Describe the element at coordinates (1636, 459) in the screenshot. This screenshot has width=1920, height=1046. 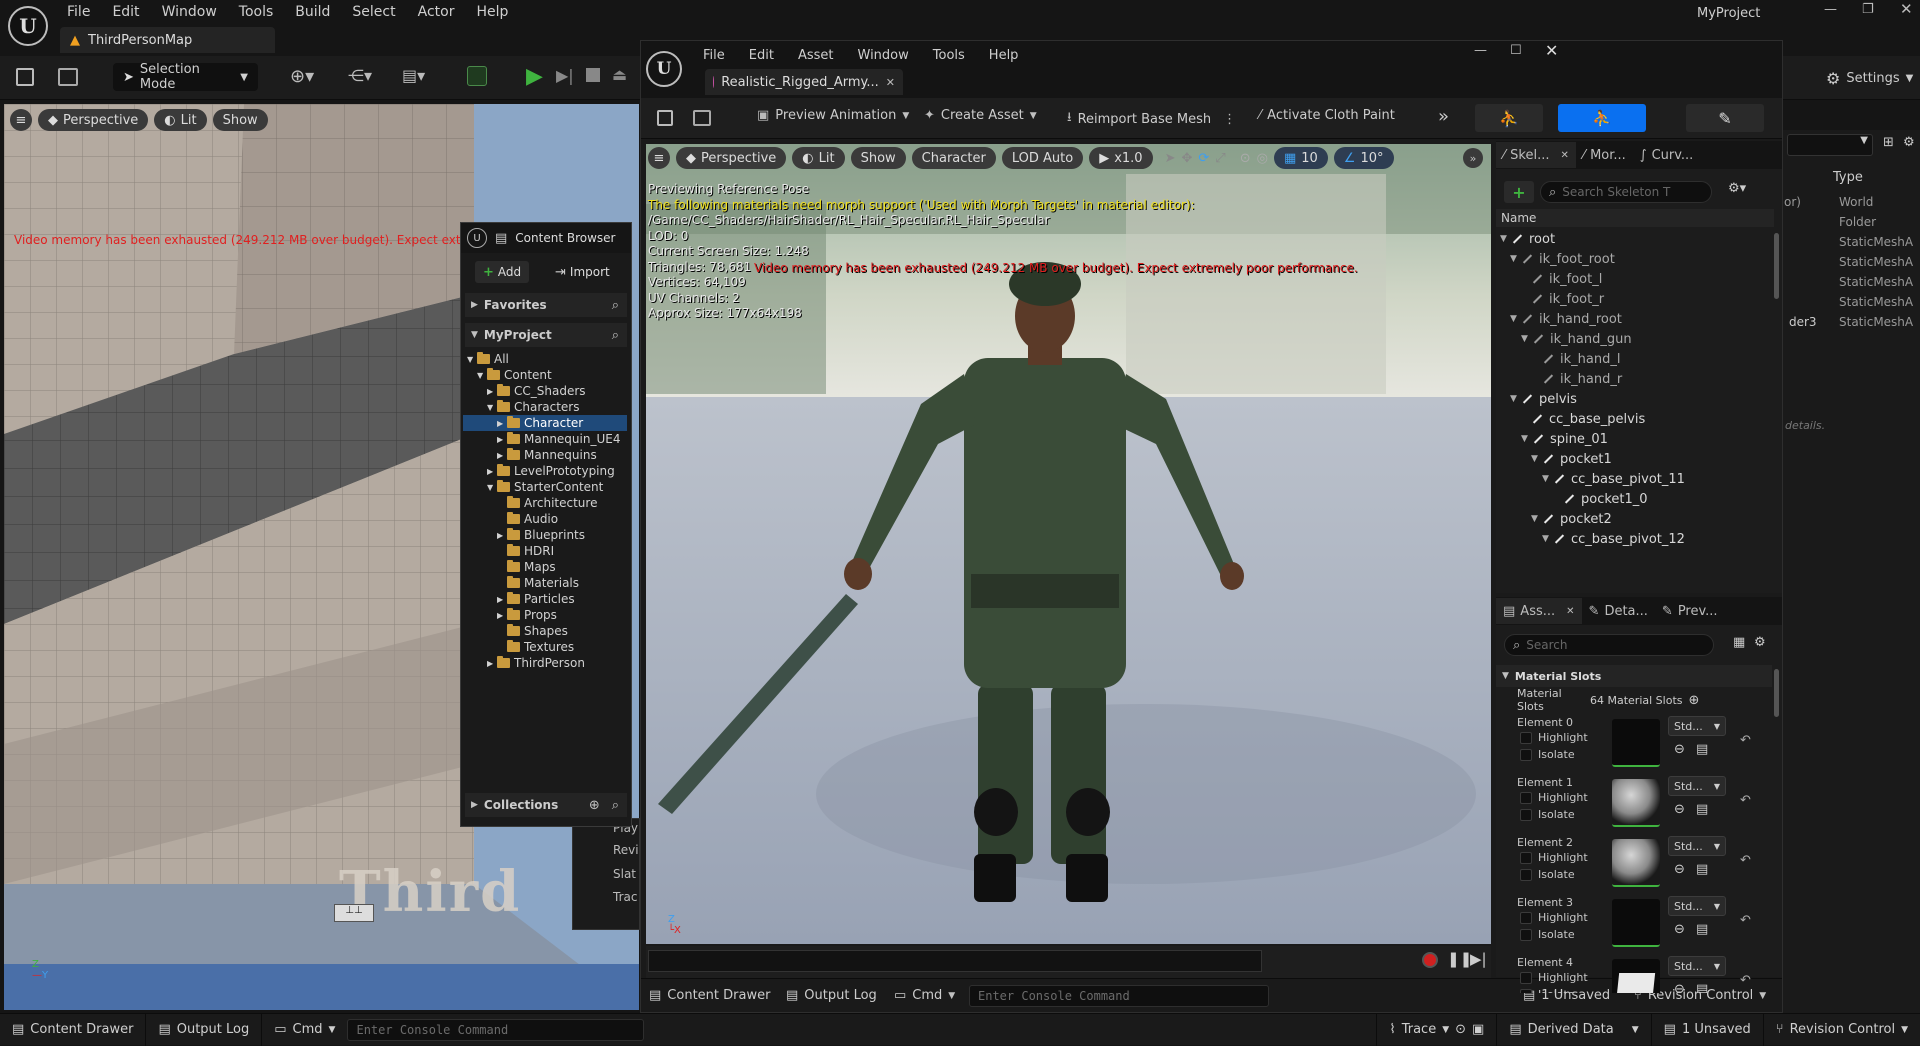
I see `bone-row: ▼ pocket1` at that location.